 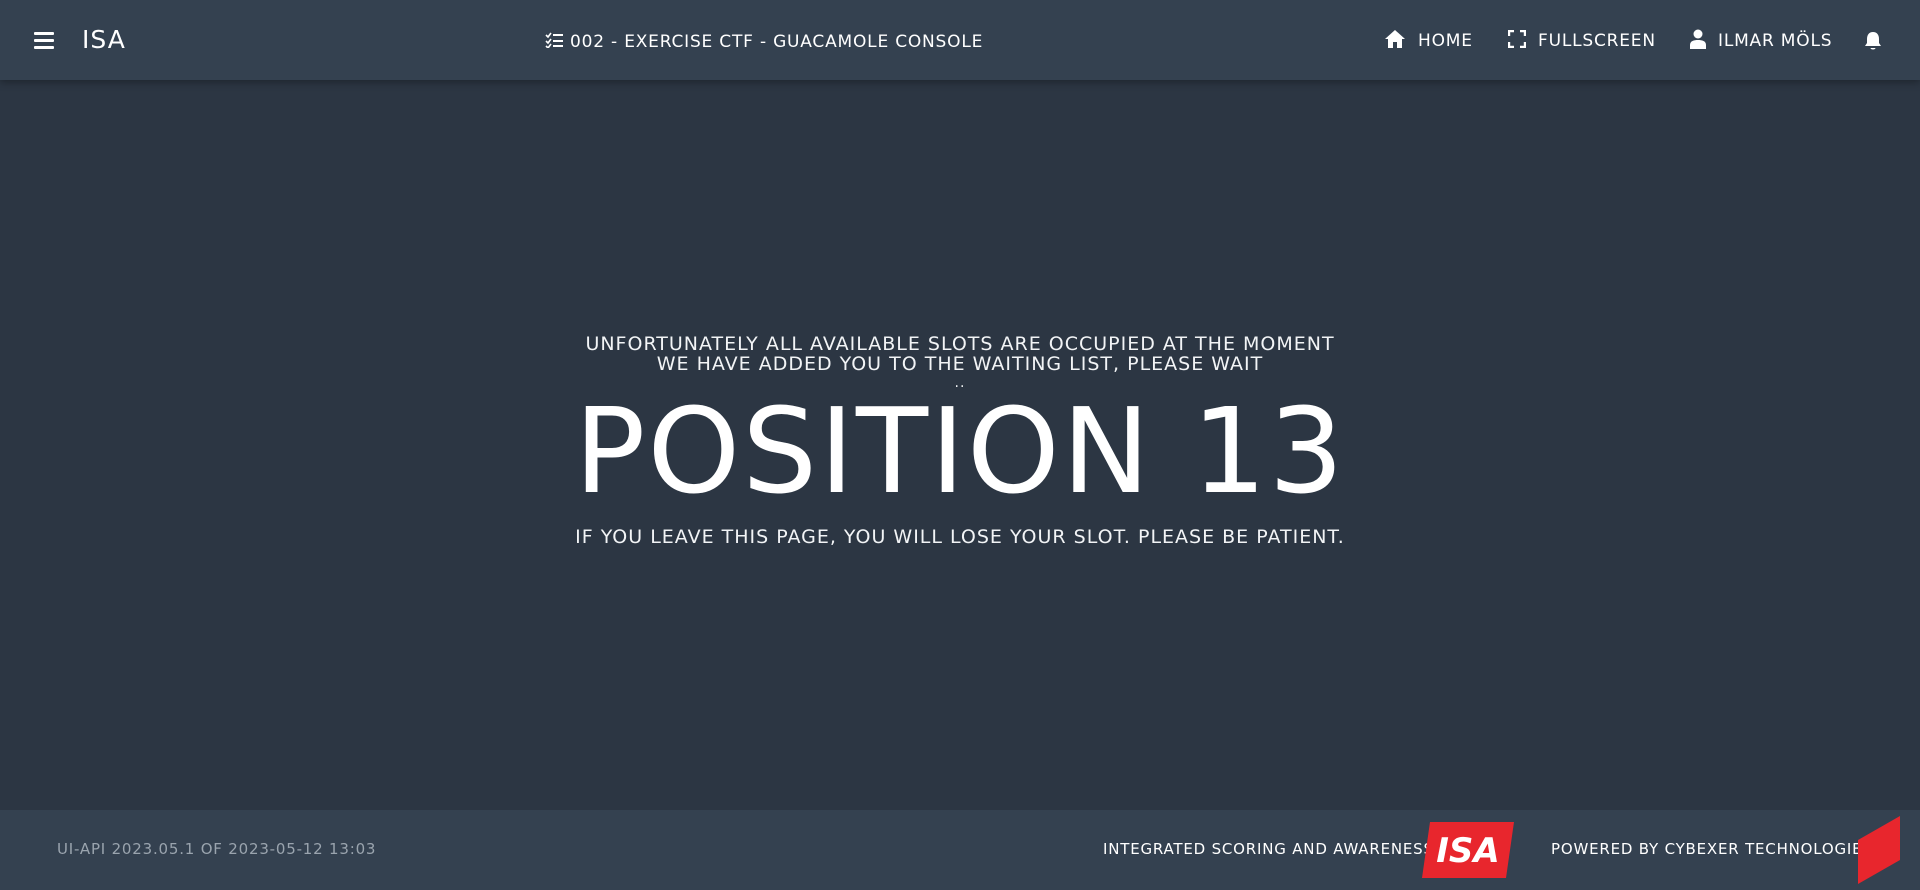 I want to click on isa-logo-text: ISA, so click(x=1467, y=851).